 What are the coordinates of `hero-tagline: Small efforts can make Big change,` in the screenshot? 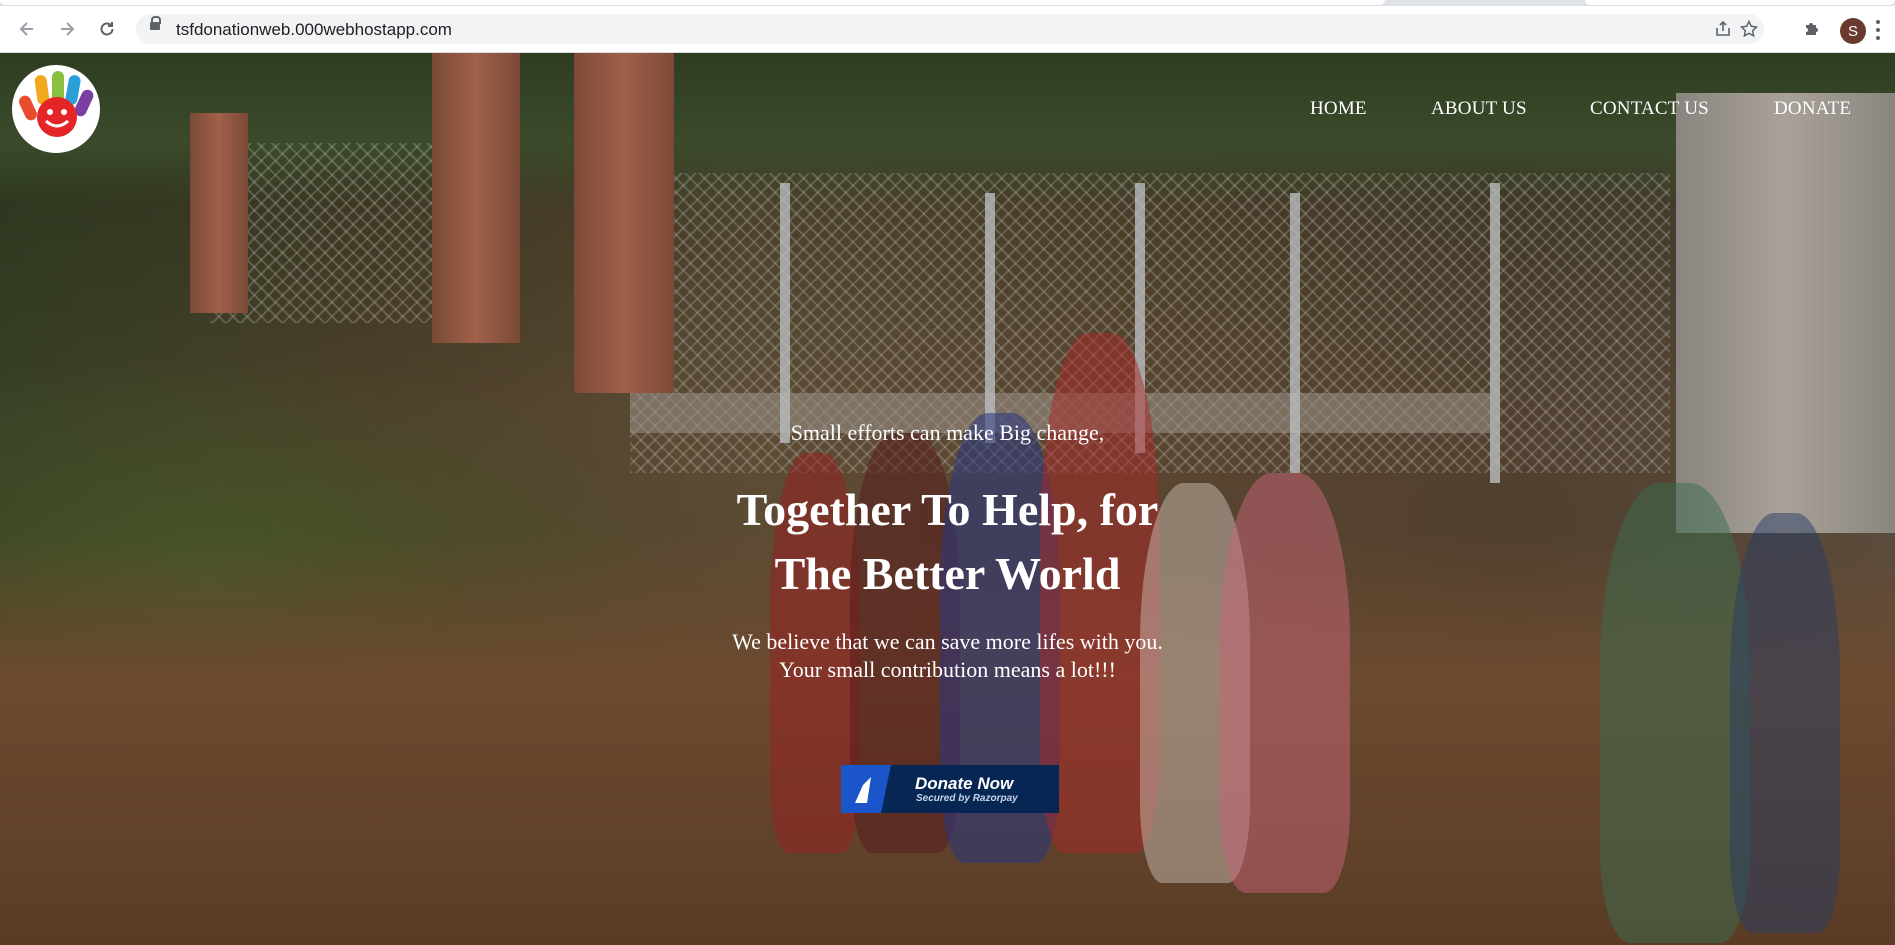 It's located at (947, 432).